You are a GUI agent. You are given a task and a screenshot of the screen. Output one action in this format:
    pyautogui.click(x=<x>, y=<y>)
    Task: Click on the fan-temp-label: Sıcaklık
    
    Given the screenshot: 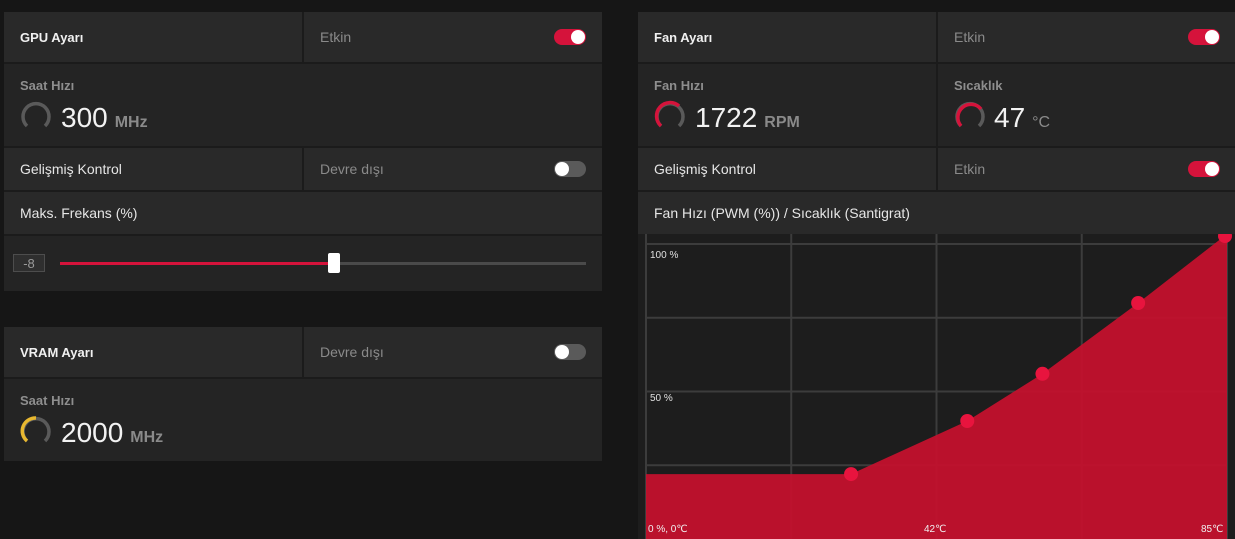 What is the action you would take?
    pyautogui.click(x=978, y=85)
    